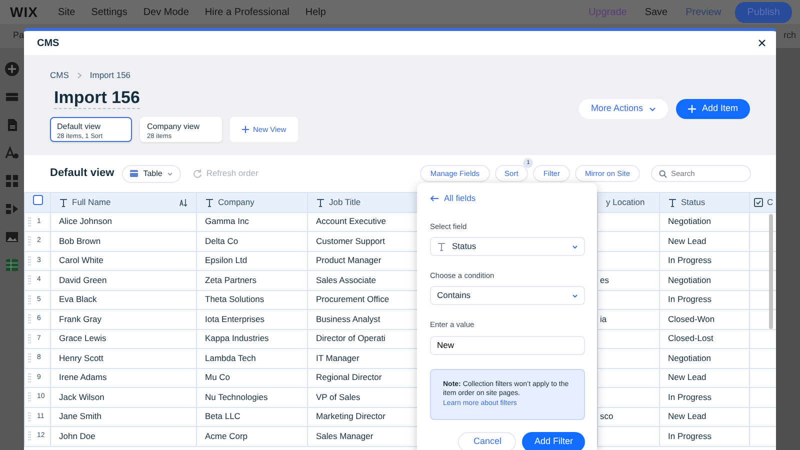 Image resolution: width=800 pixels, height=450 pixels. Describe the element at coordinates (771, 271) in the screenshot. I see `scrollbar` at that location.